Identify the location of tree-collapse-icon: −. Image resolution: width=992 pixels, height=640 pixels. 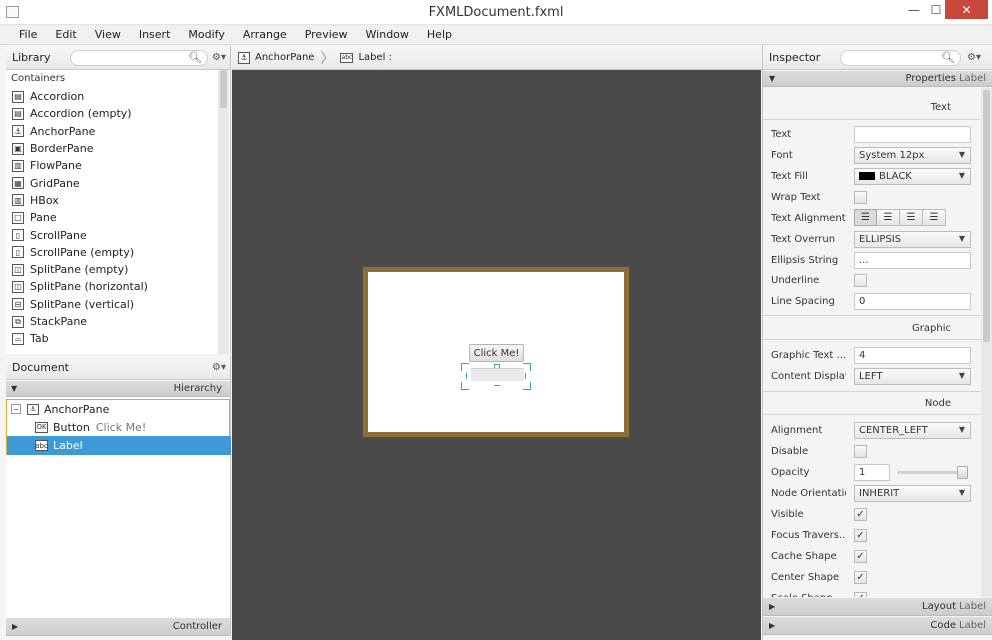
(16, 409).